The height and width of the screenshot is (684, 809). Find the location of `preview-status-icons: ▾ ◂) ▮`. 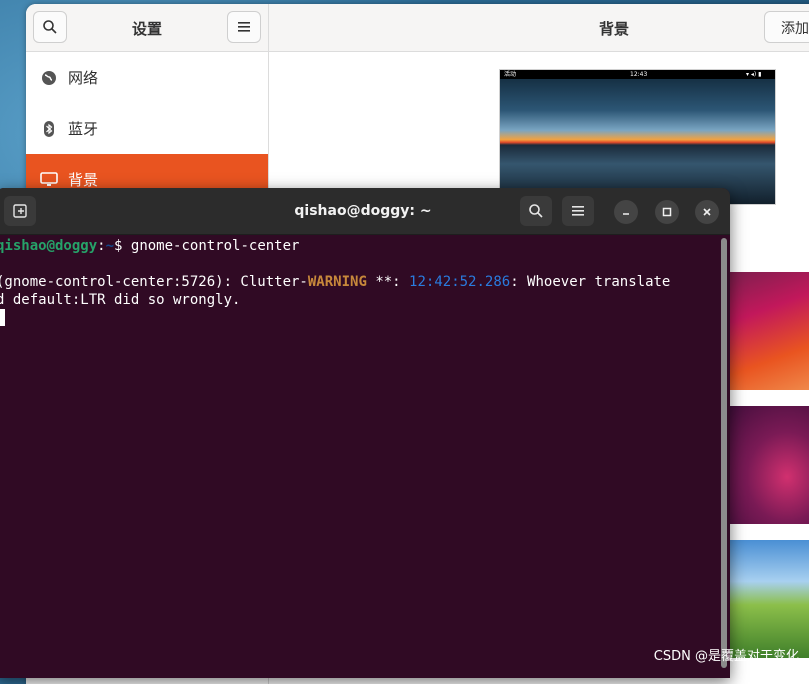

preview-status-icons: ▾ ◂) ▮ is located at coordinates (754, 74).